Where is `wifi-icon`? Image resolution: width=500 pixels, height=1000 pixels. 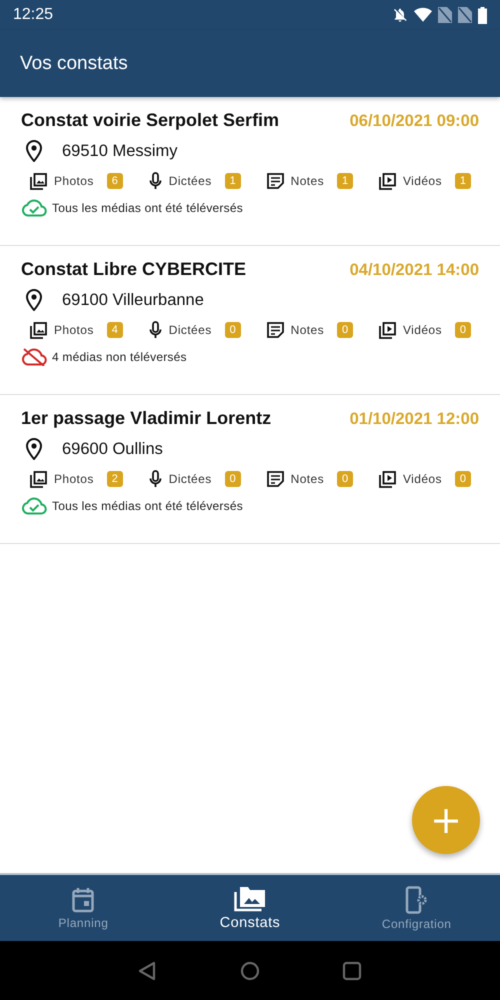
wifi-icon is located at coordinates (423, 15).